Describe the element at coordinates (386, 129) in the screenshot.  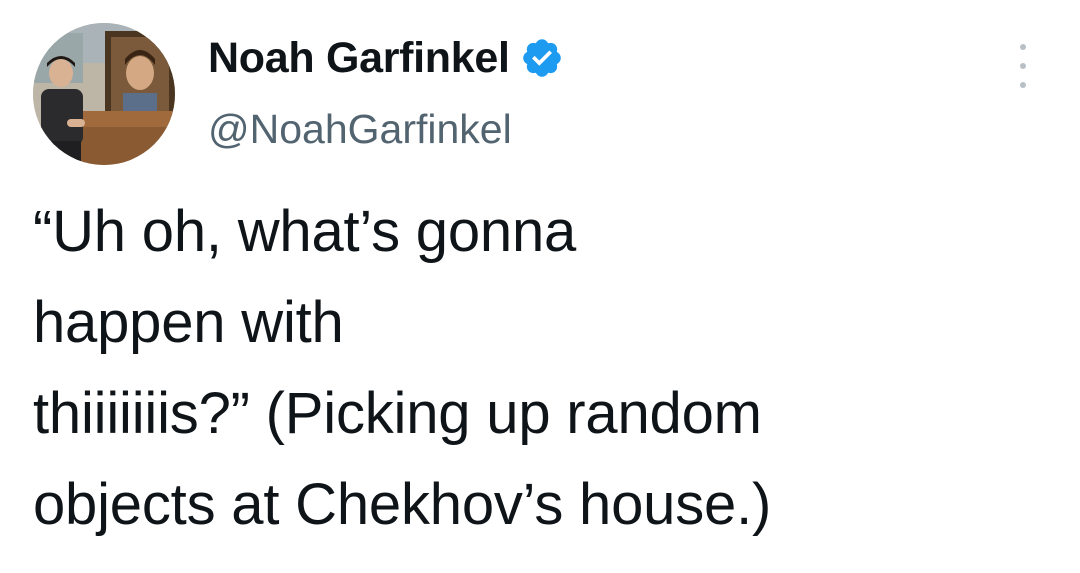
I see `author-handle: @NoahGarfinkel` at that location.